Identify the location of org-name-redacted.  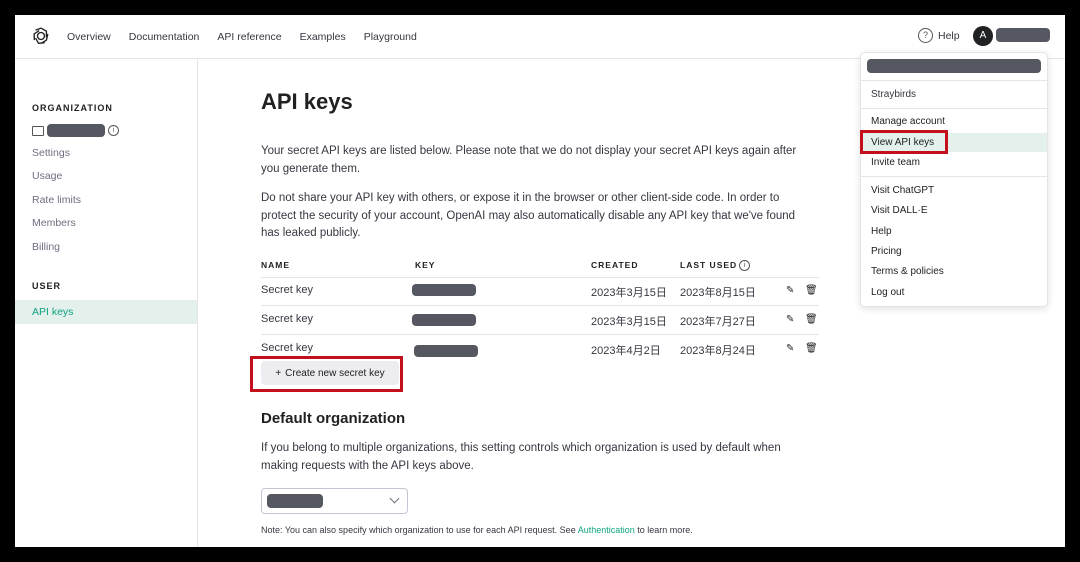
(76, 130).